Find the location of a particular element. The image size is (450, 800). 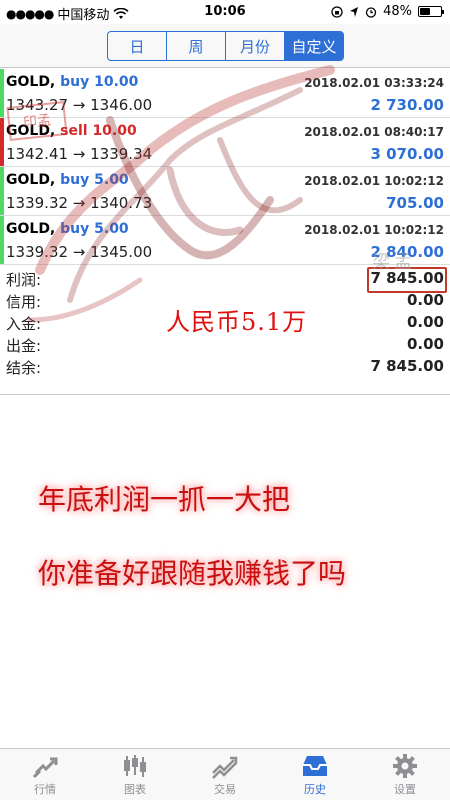

segment-week: 周 is located at coordinates (196, 46).